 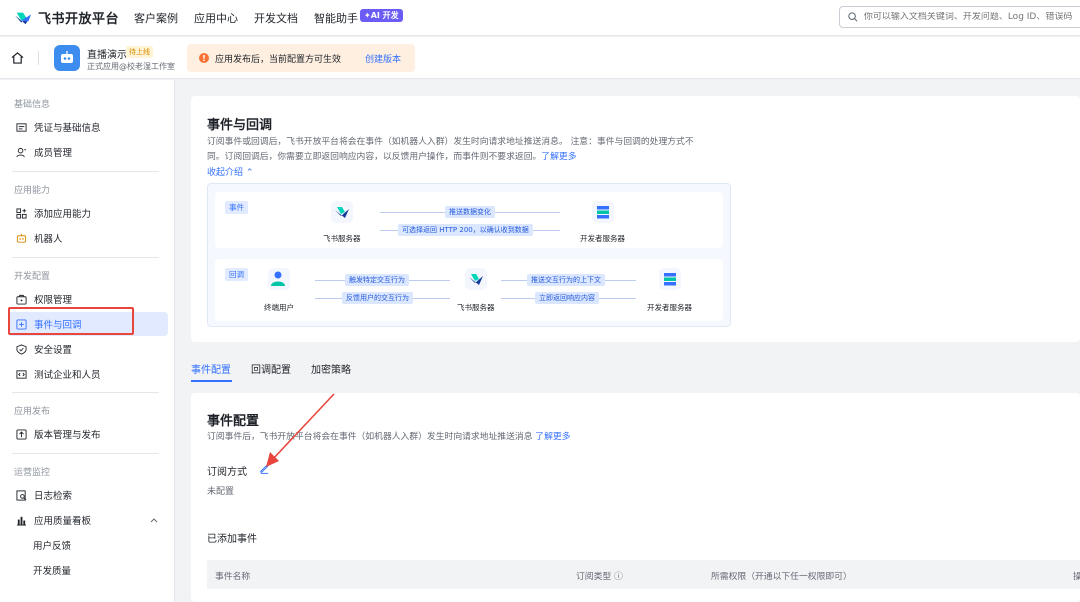 What do you see at coordinates (279, 279) in the screenshot?
I see `end-user-icon` at bounding box center [279, 279].